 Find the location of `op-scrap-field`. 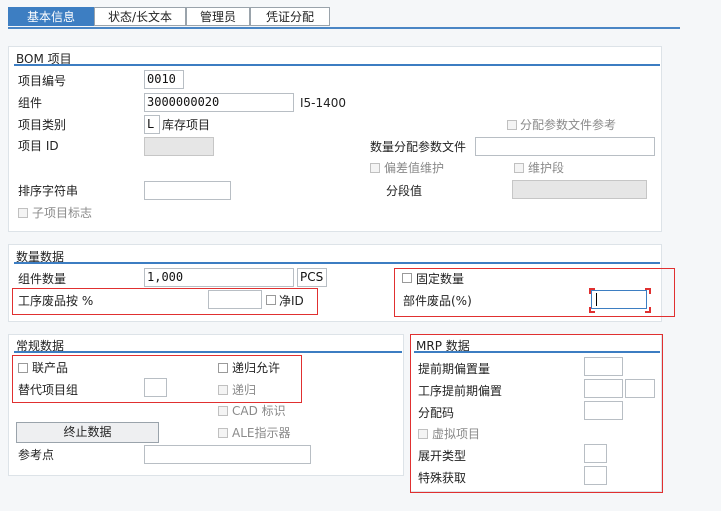

op-scrap-field is located at coordinates (235, 299).